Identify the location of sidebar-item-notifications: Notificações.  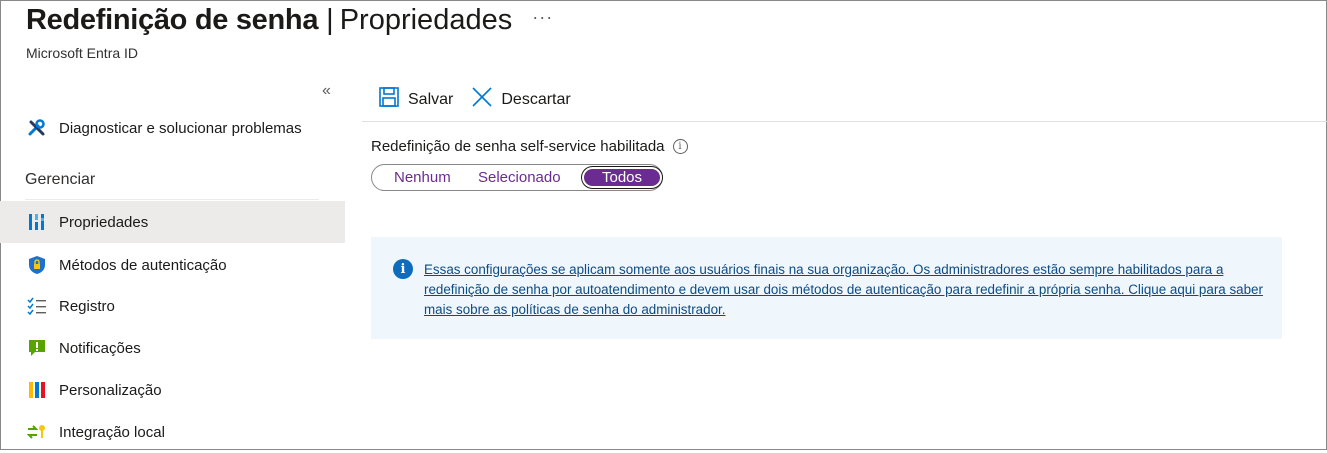
(172, 348).